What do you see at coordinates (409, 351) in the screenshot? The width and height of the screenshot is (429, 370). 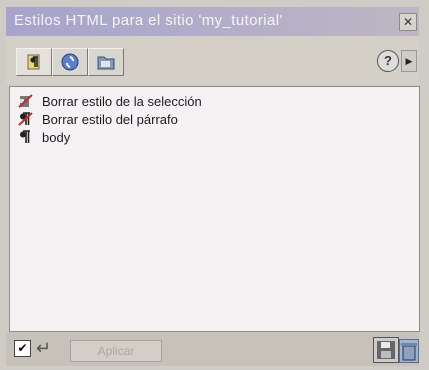 I see `trash-icon` at bounding box center [409, 351].